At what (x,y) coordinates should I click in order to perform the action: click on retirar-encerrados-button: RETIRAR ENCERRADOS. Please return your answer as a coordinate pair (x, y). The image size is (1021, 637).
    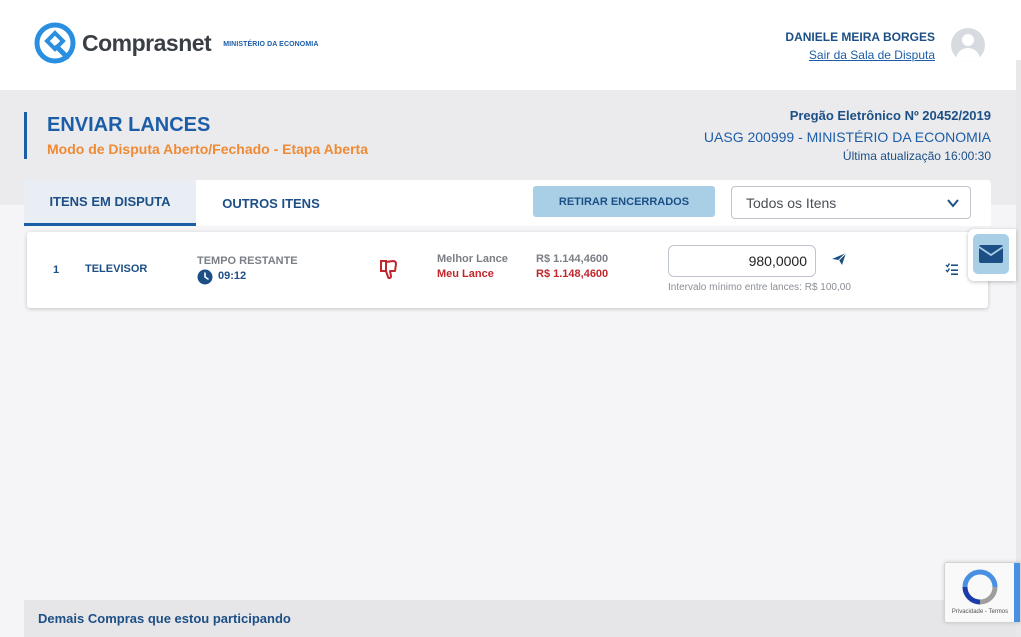
    Looking at the image, I should click on (624, 201).